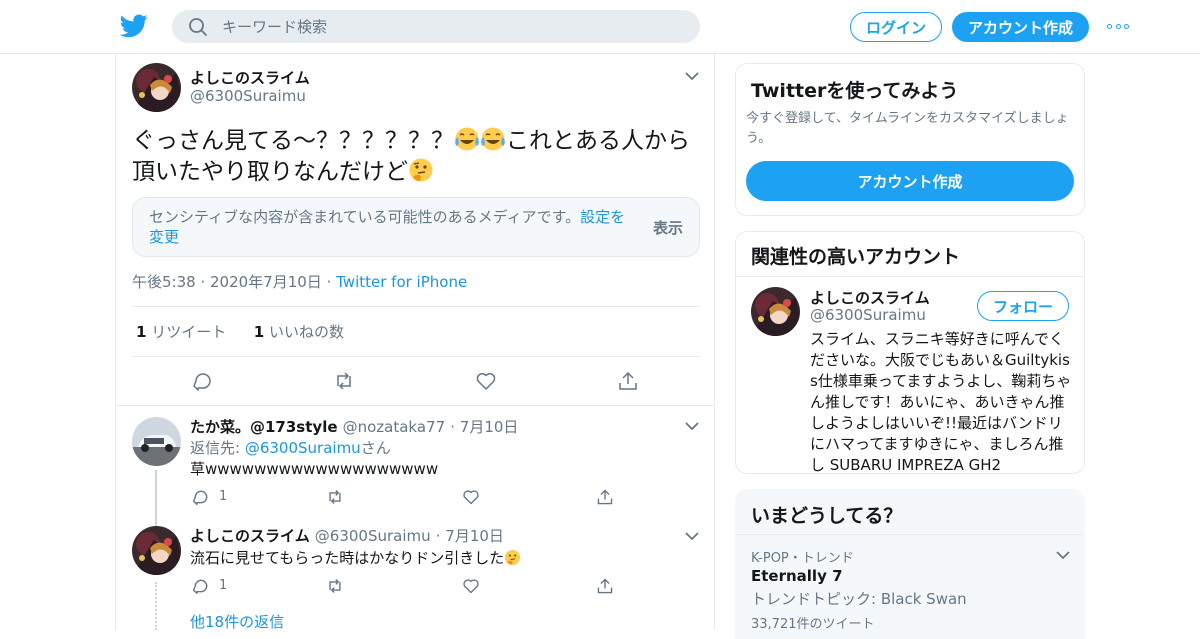 The height and width of the screenshot is (639, 1200). What do you see at coordinates (910, 181) in the screenshot?
I see `signup-card-button: アカウント作成` at bounding box center [910, 181].